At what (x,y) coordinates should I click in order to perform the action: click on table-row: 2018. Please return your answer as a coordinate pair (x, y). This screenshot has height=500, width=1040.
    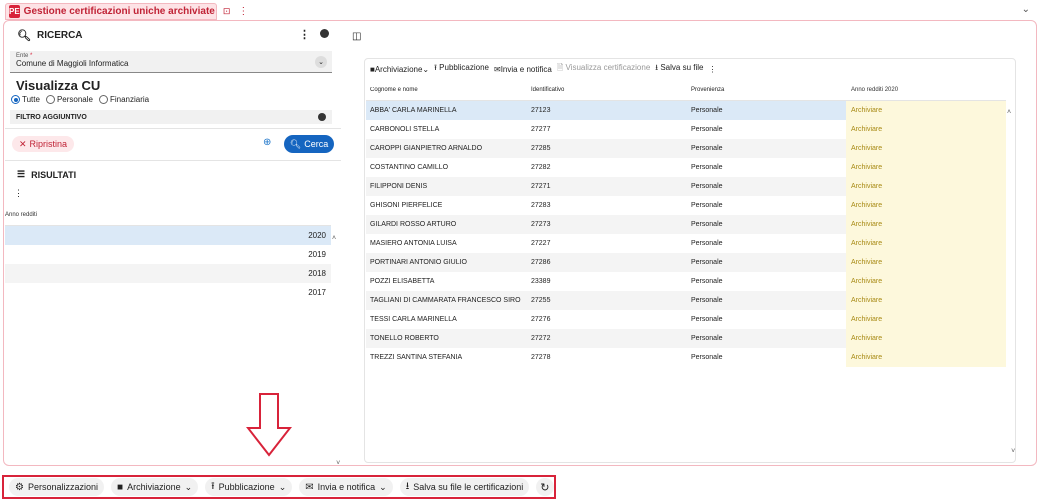
    Looking at the image, I should click on (168, 273).